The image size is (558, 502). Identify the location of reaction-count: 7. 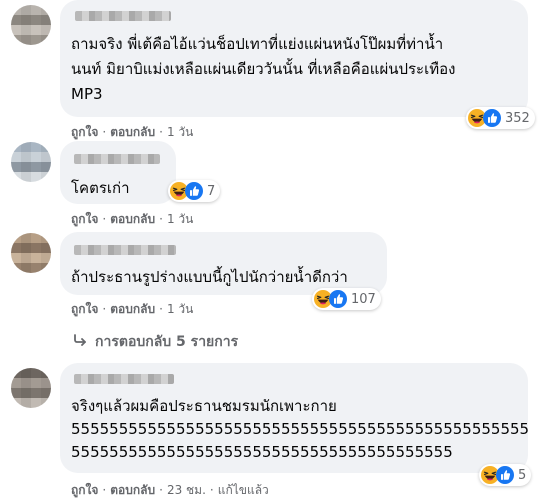
(211, 191).